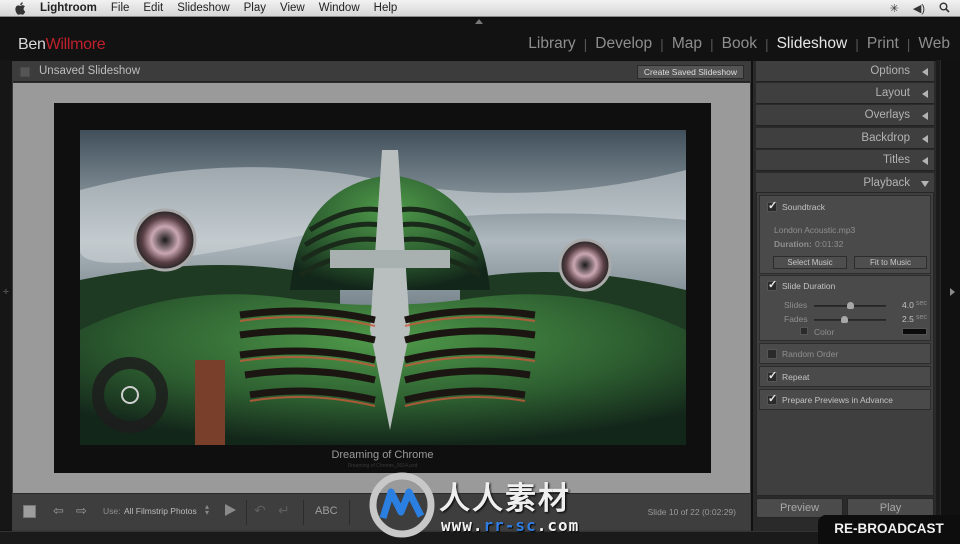 The width and height of the screenshot is (960, 544). Describe the element at coordinates (894, 8) in the screenshot. I see `brightness-icon: ✳` at that location.